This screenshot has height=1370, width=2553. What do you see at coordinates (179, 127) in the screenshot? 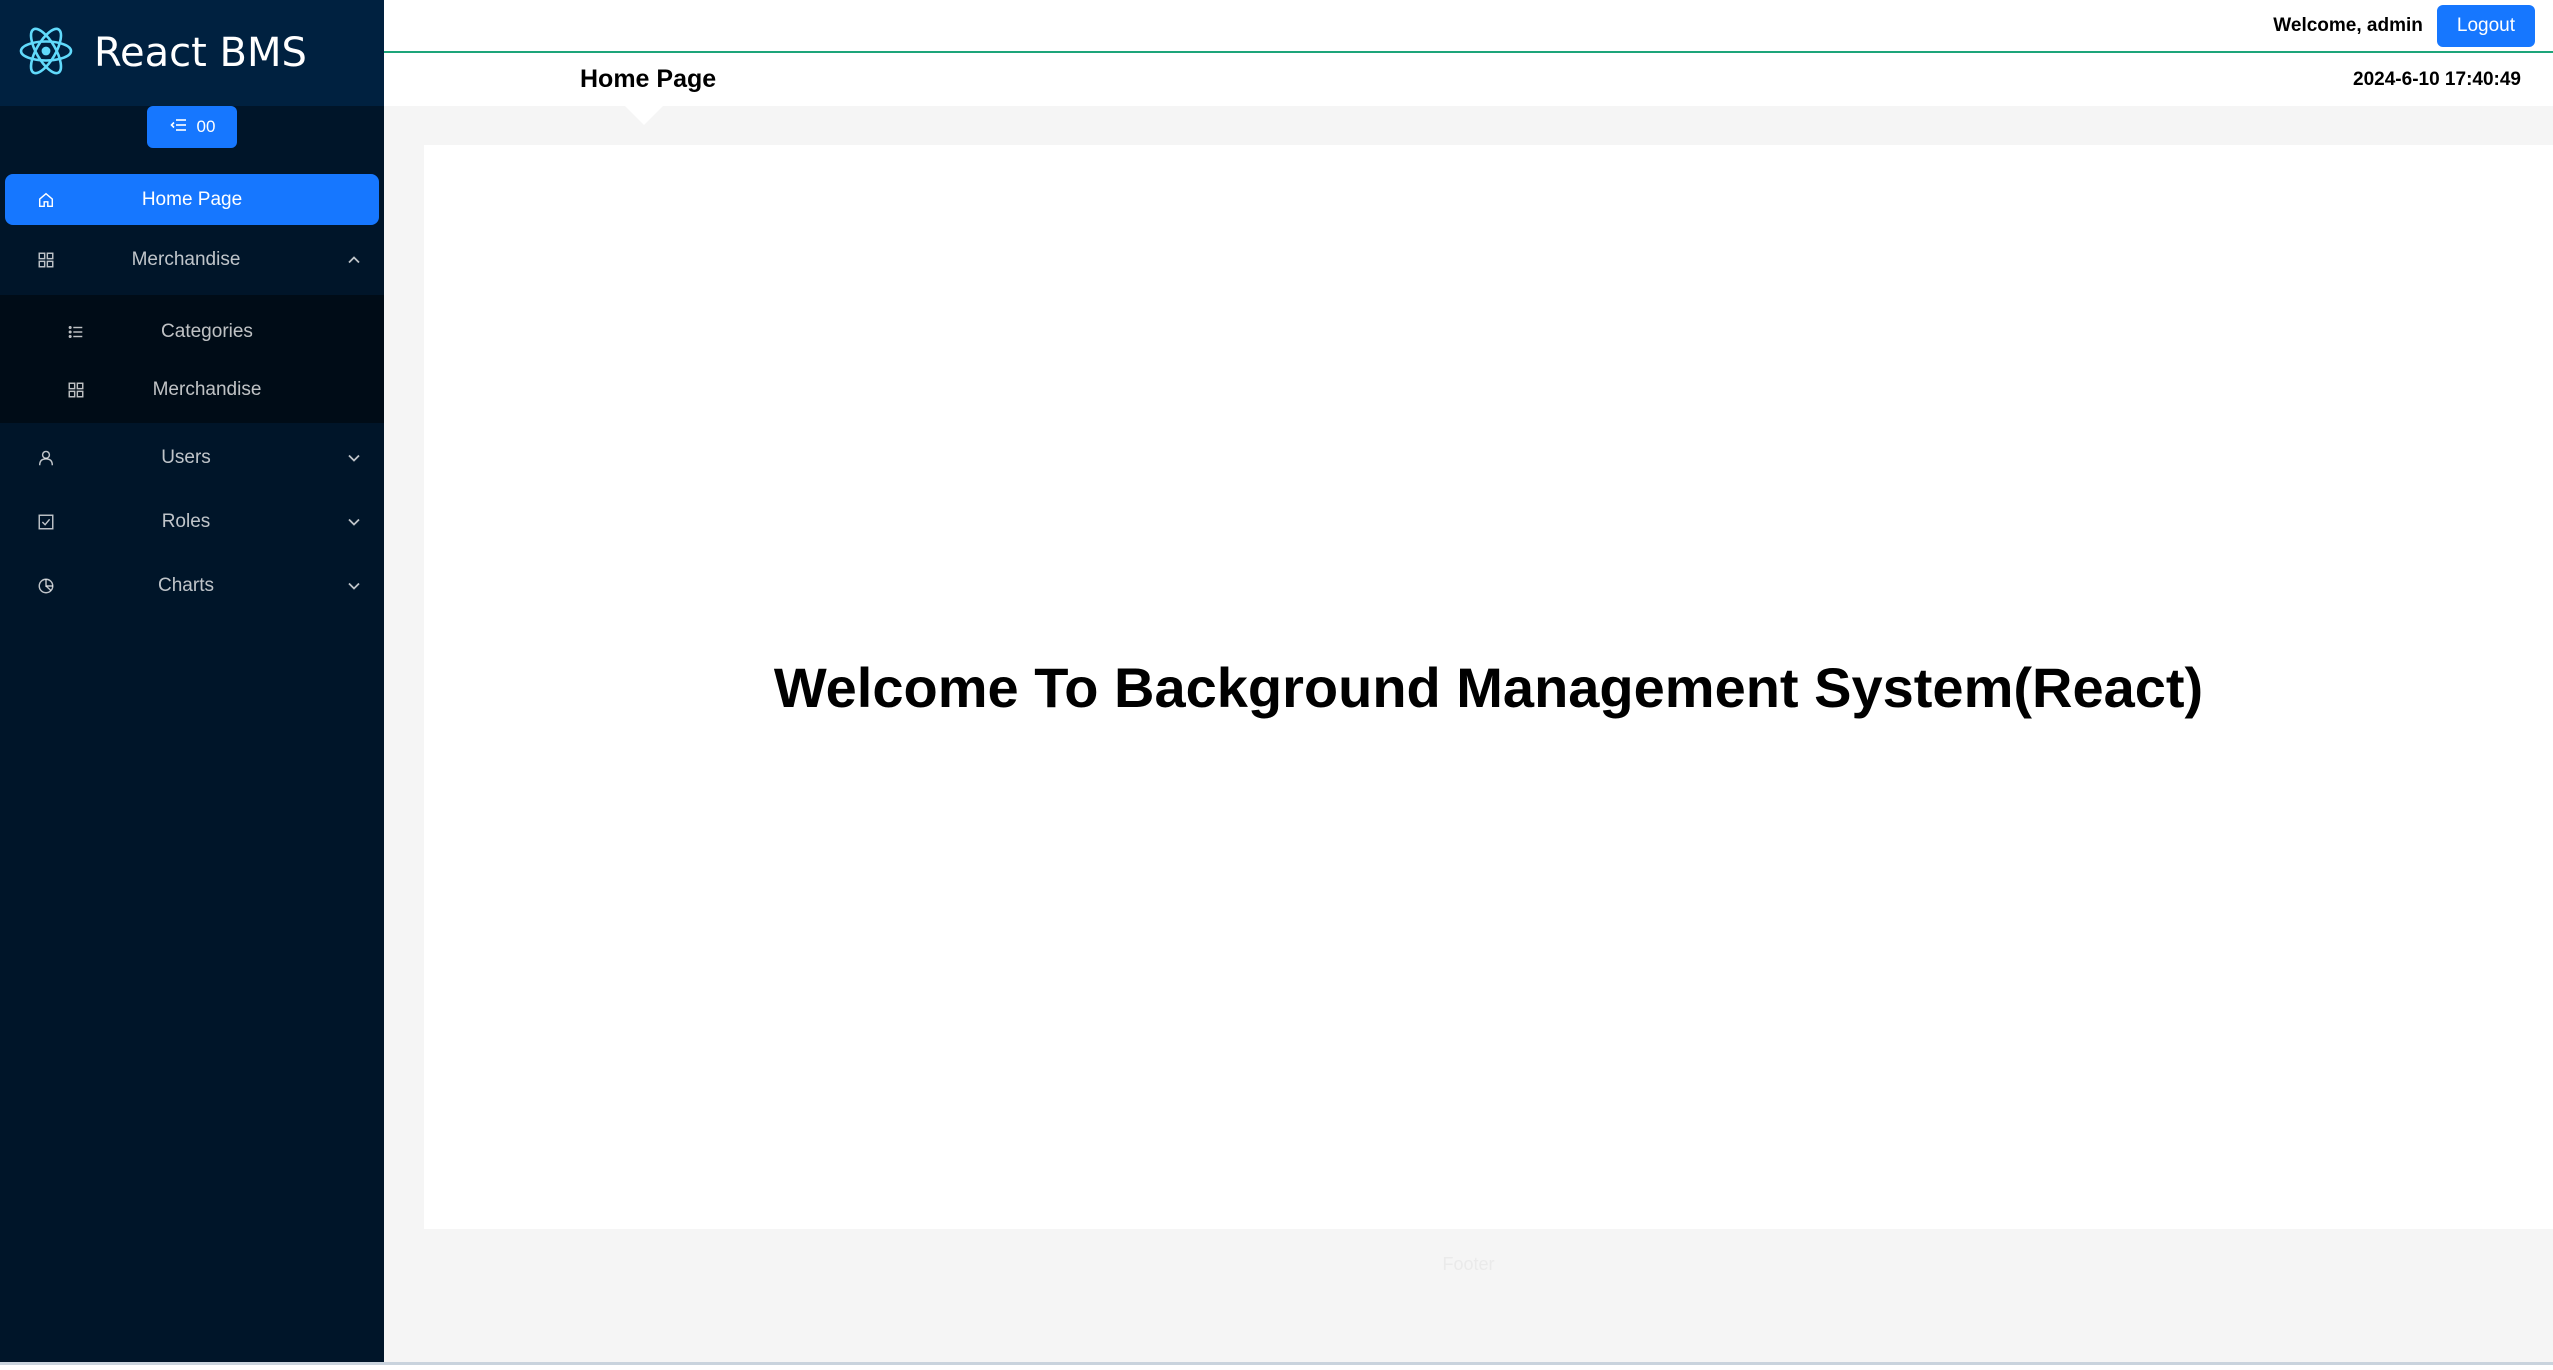
I see `menu-fold-icon` at bounding box center [179, 127].